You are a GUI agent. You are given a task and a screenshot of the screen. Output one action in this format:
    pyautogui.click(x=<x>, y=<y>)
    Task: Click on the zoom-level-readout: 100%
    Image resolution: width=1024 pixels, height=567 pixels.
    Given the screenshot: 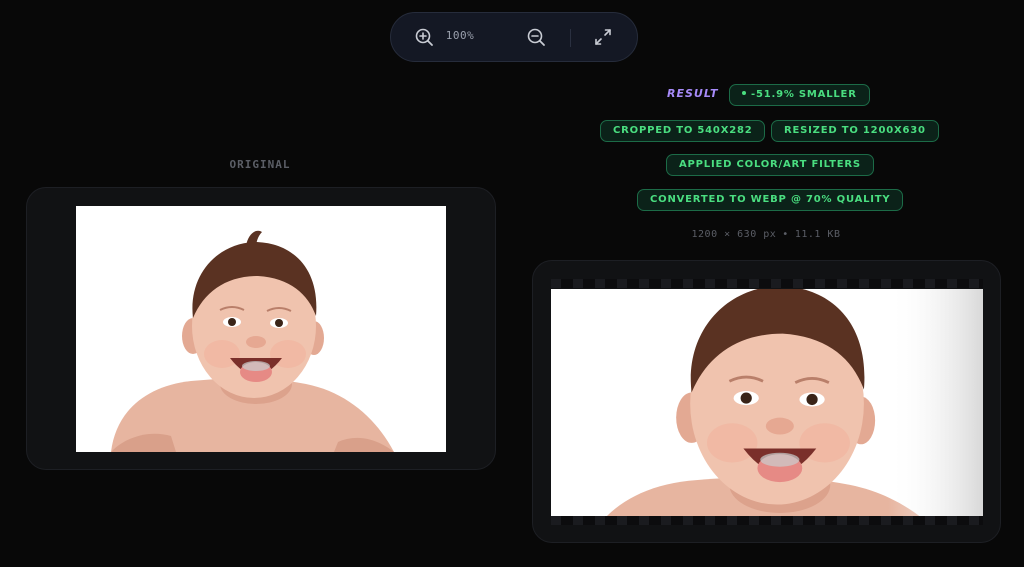 What is the action you would take?
    pyautogui.click(x=460, y=35)
    